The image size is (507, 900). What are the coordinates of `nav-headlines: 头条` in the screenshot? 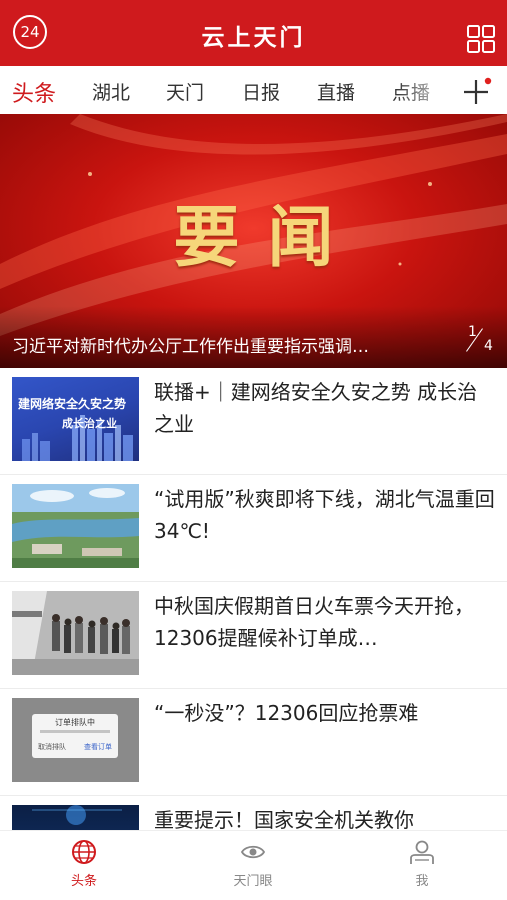 It's located at (84, 864).